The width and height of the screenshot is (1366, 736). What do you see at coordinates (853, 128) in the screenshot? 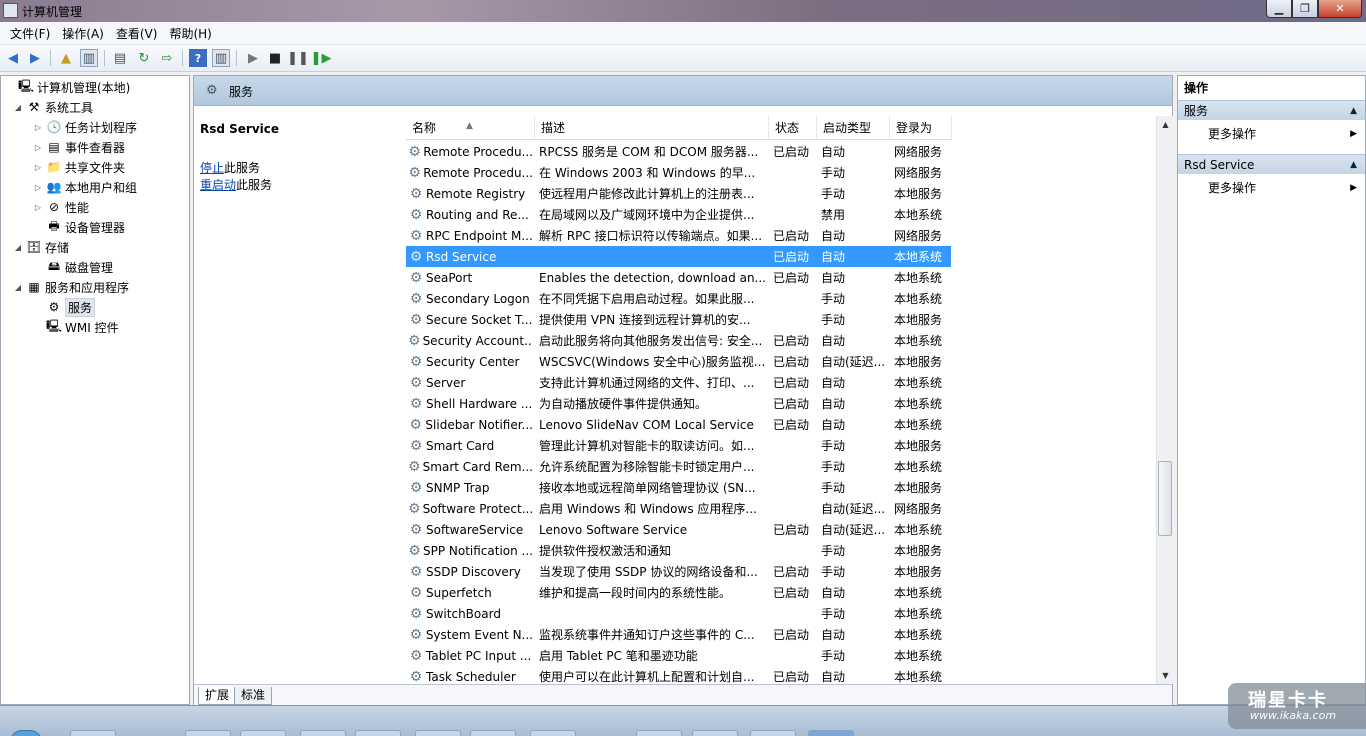
I see `column-header-startup-type: 启动类型` at bounding box center [853, 128].